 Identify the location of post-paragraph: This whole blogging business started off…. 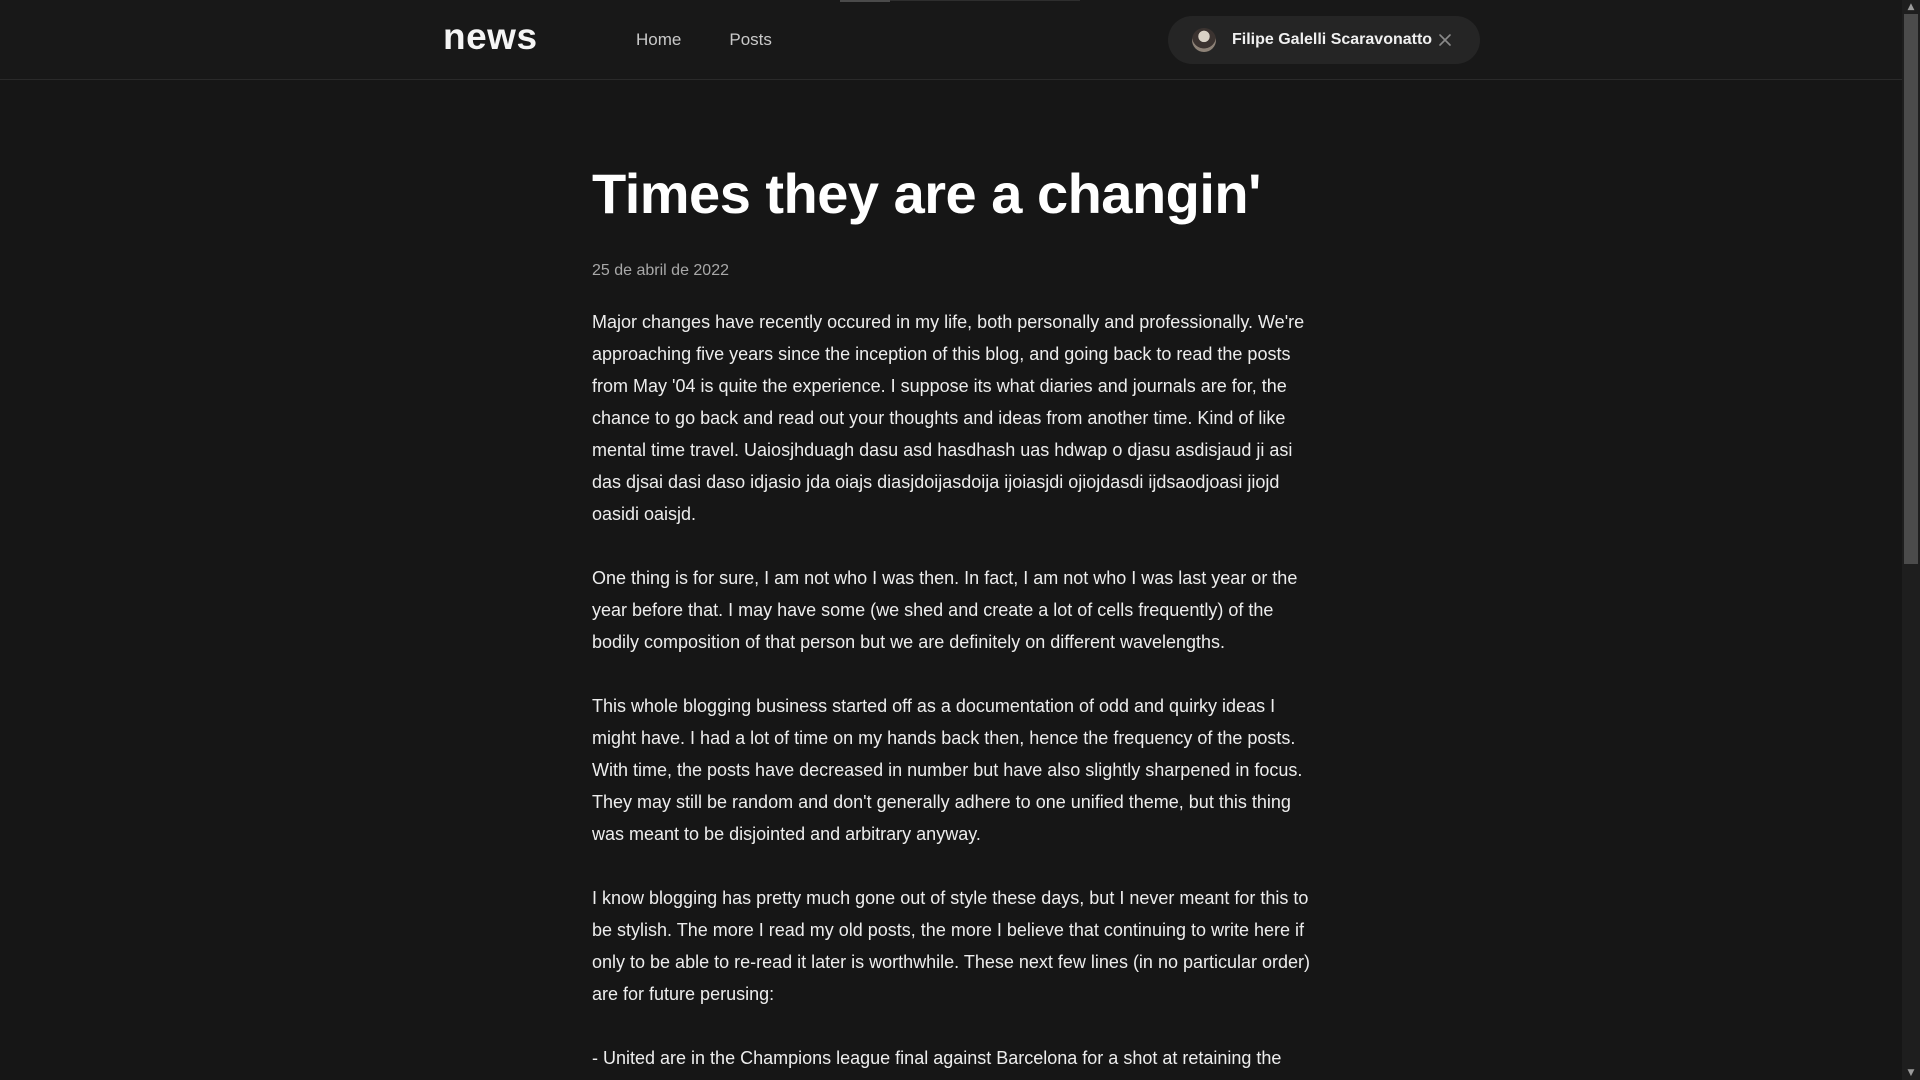
(947, 770).